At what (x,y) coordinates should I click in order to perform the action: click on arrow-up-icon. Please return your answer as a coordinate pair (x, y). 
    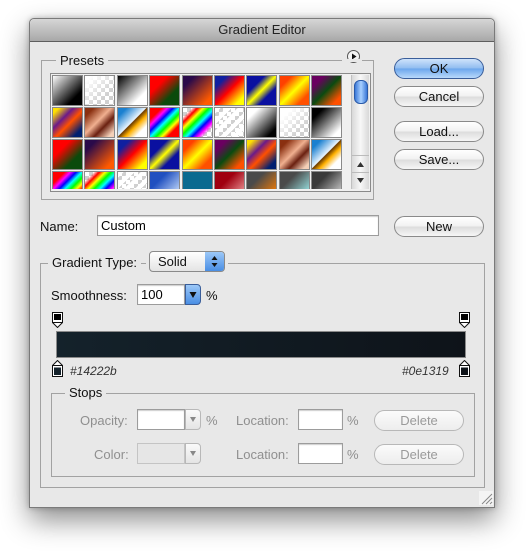
    Looking at the image, I should click on (360, 164).